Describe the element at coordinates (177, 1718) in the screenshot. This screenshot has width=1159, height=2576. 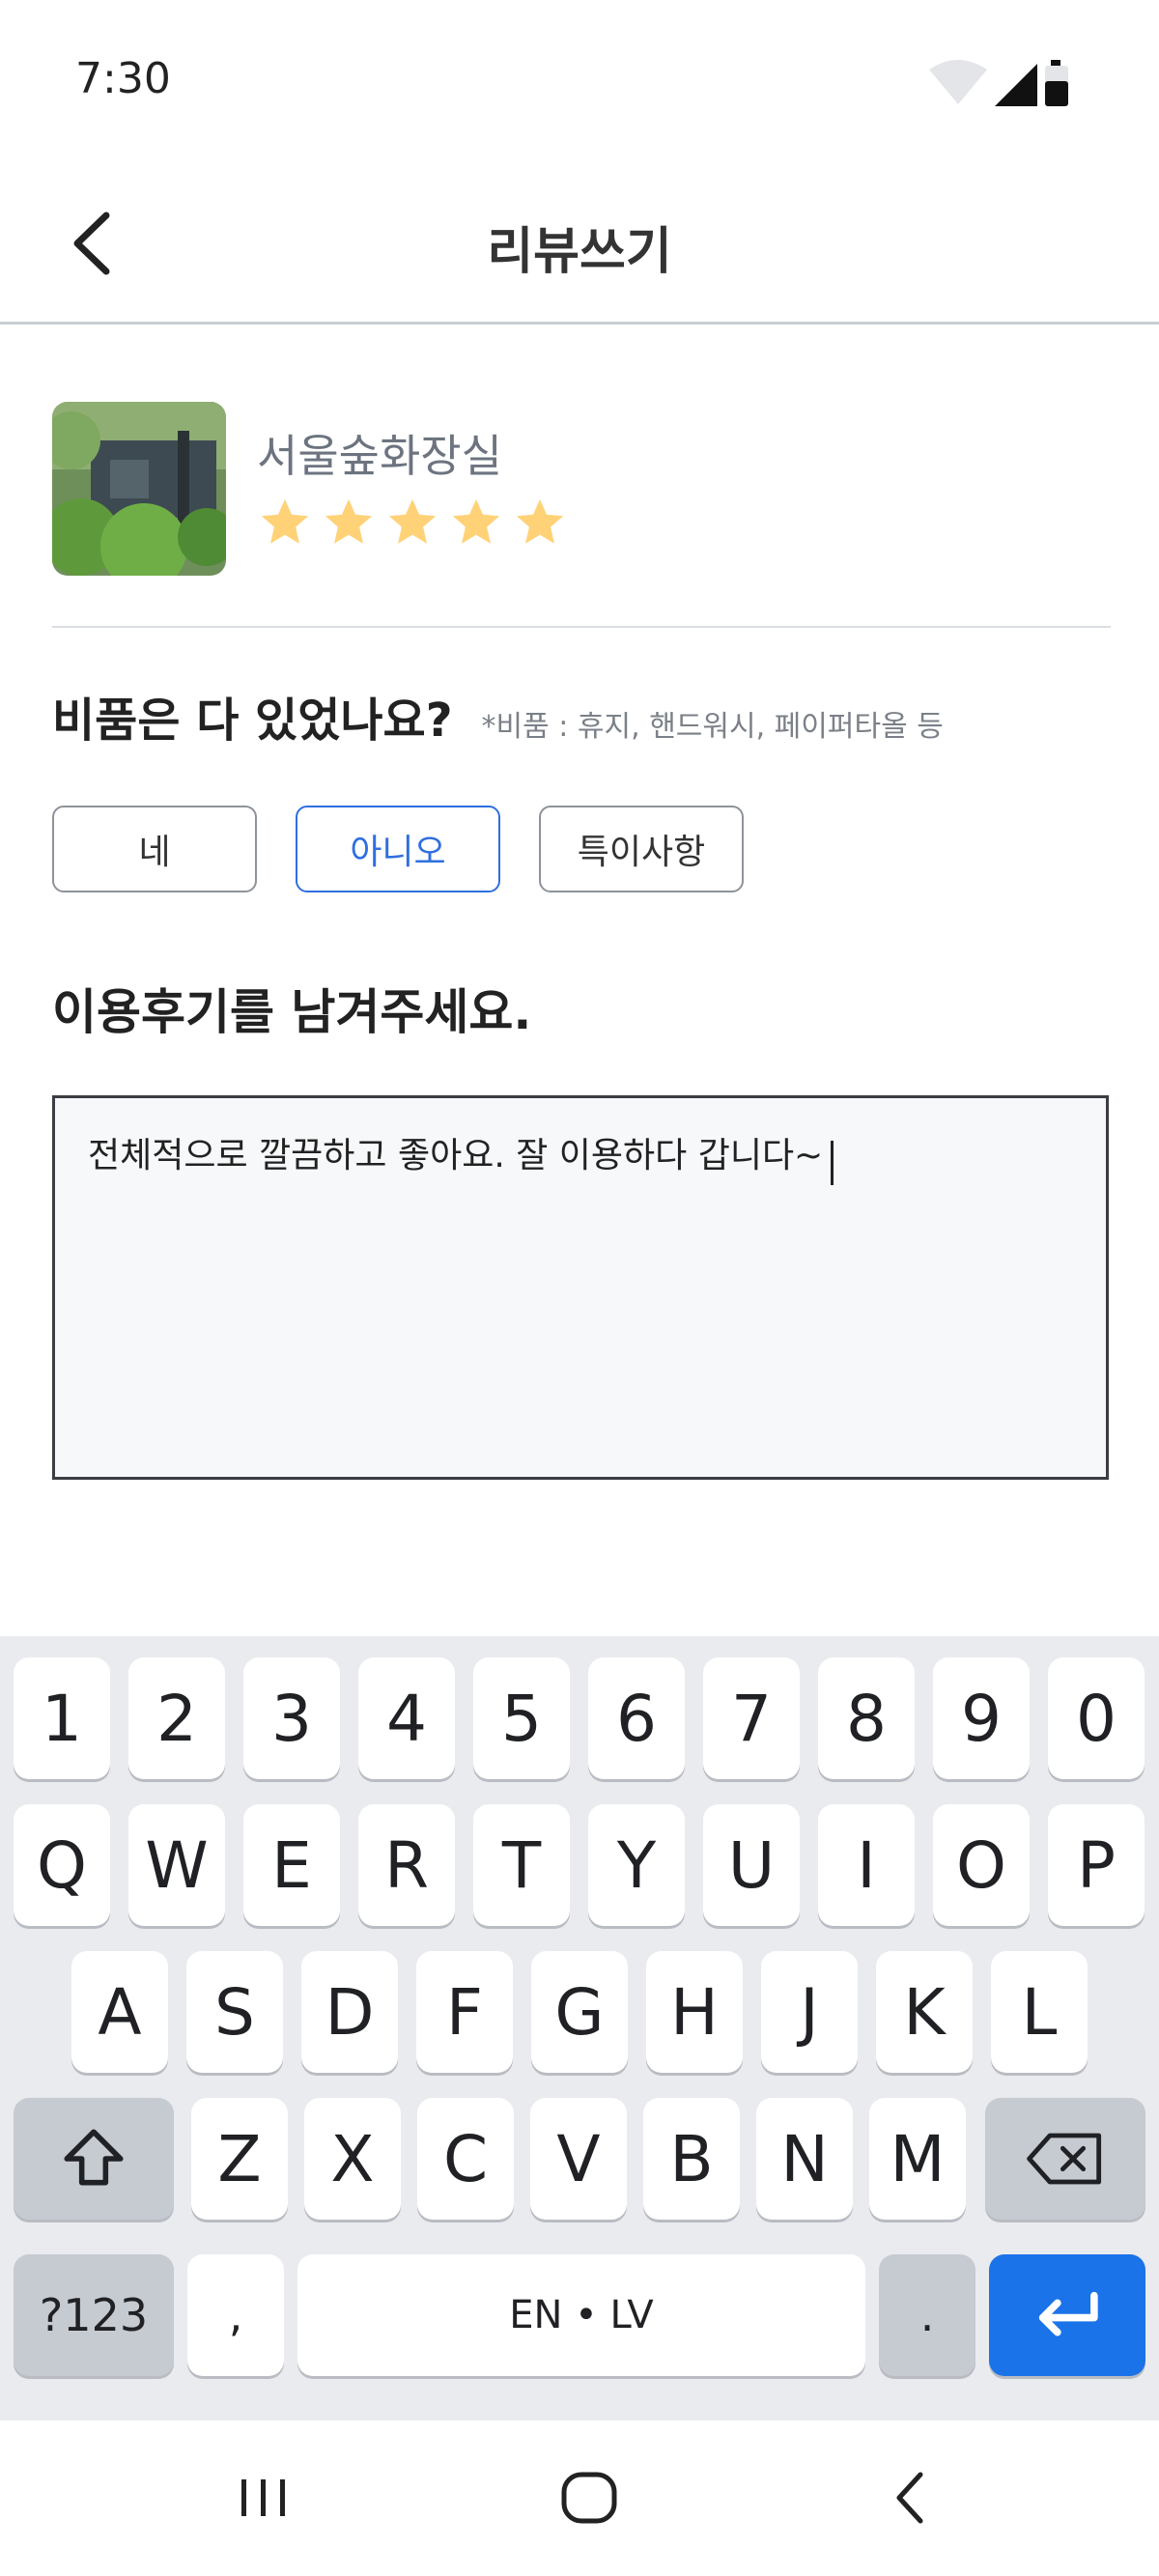
I see `key-2: 2` at that location.